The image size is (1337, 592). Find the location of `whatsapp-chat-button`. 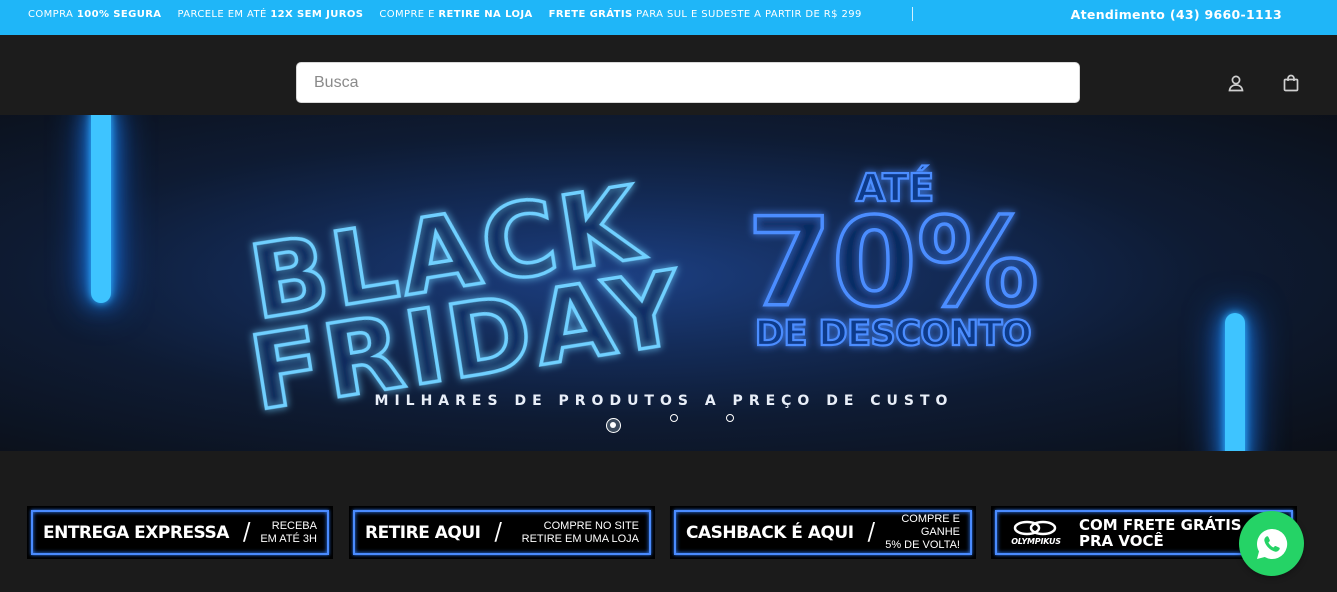

whatsapp-chat-button is located at coordinates (1271, 543).